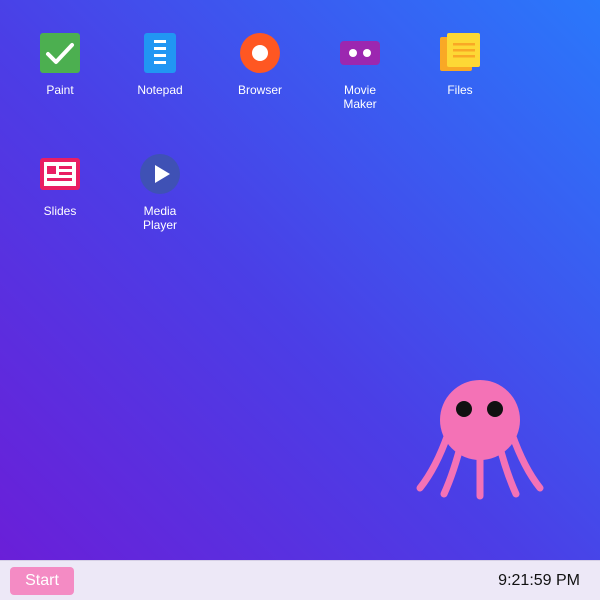 The height and width of the screenshot is (601, 600). I want to click on check-icon, so click(60, 53).